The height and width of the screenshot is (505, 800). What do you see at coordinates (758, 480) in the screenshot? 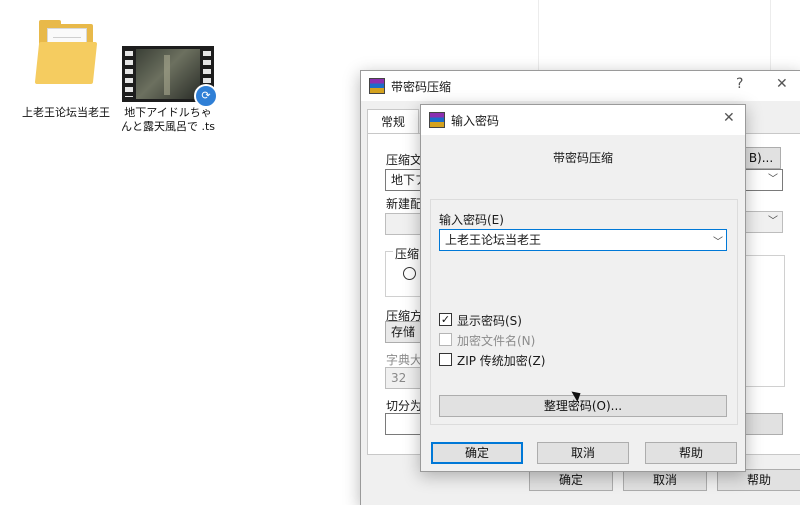
I see `help-button: 帮助` at bounding box center [758, 480].